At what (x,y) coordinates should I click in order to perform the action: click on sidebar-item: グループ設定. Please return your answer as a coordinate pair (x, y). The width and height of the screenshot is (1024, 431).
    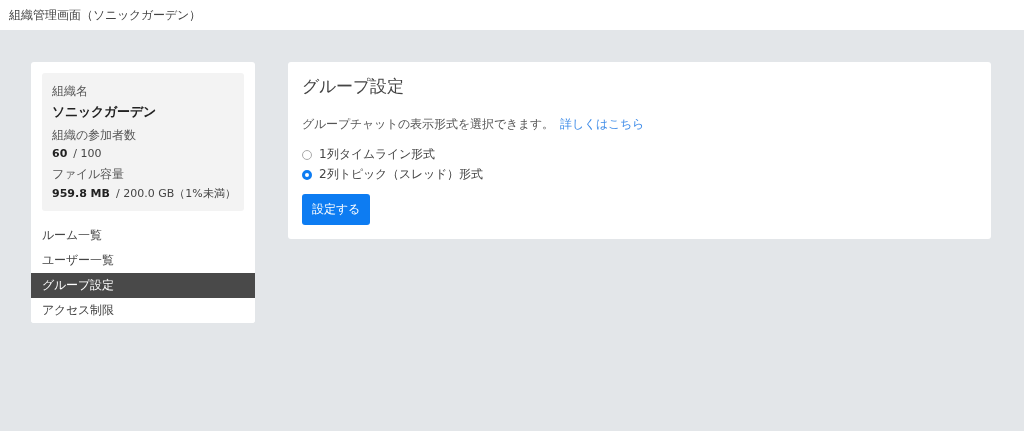
    Looking at the image, I should click on (143, 285).